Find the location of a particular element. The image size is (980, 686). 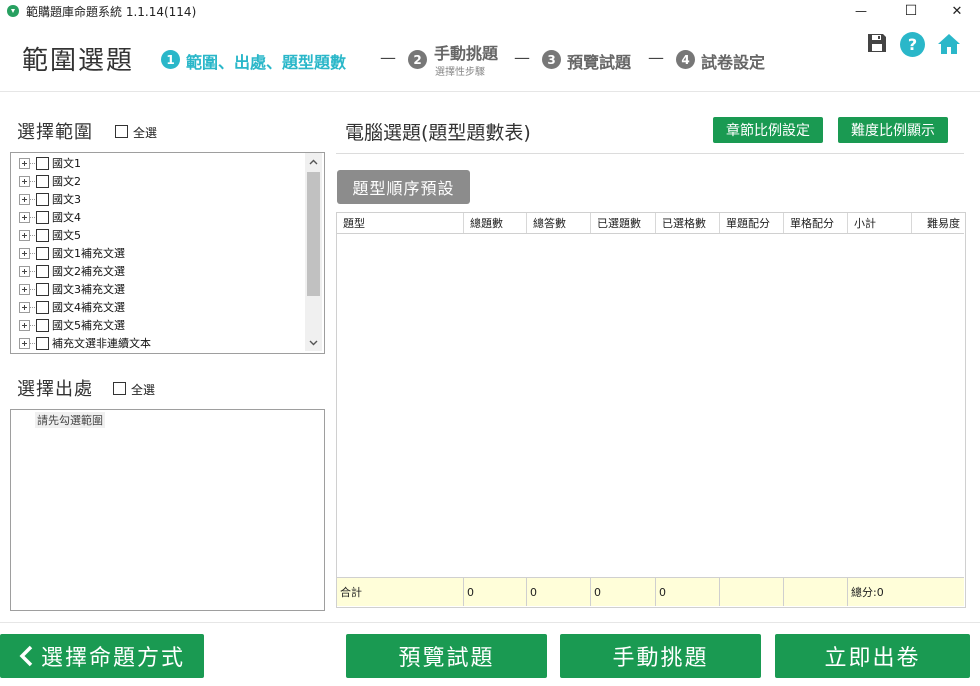

manual-select-button: 手動挑題 is located at coordinates (660, 656).